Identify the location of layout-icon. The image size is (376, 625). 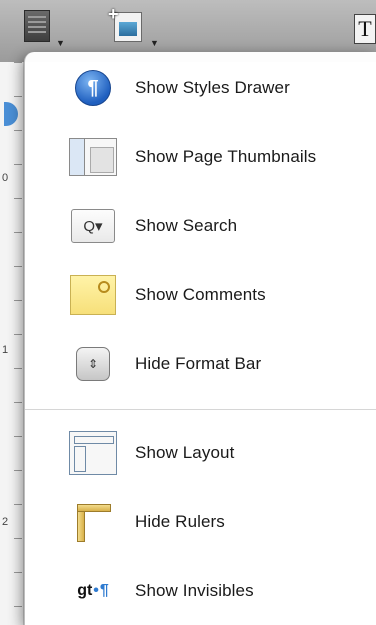
(93, 453).